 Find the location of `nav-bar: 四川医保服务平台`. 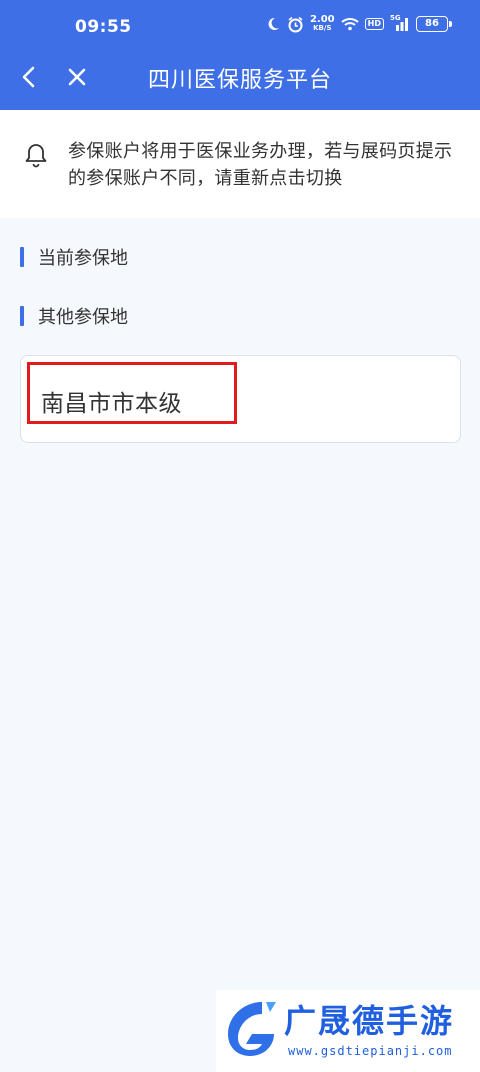

nav-bar: 四川医保服务平台 is located at coordinates (240, 77).